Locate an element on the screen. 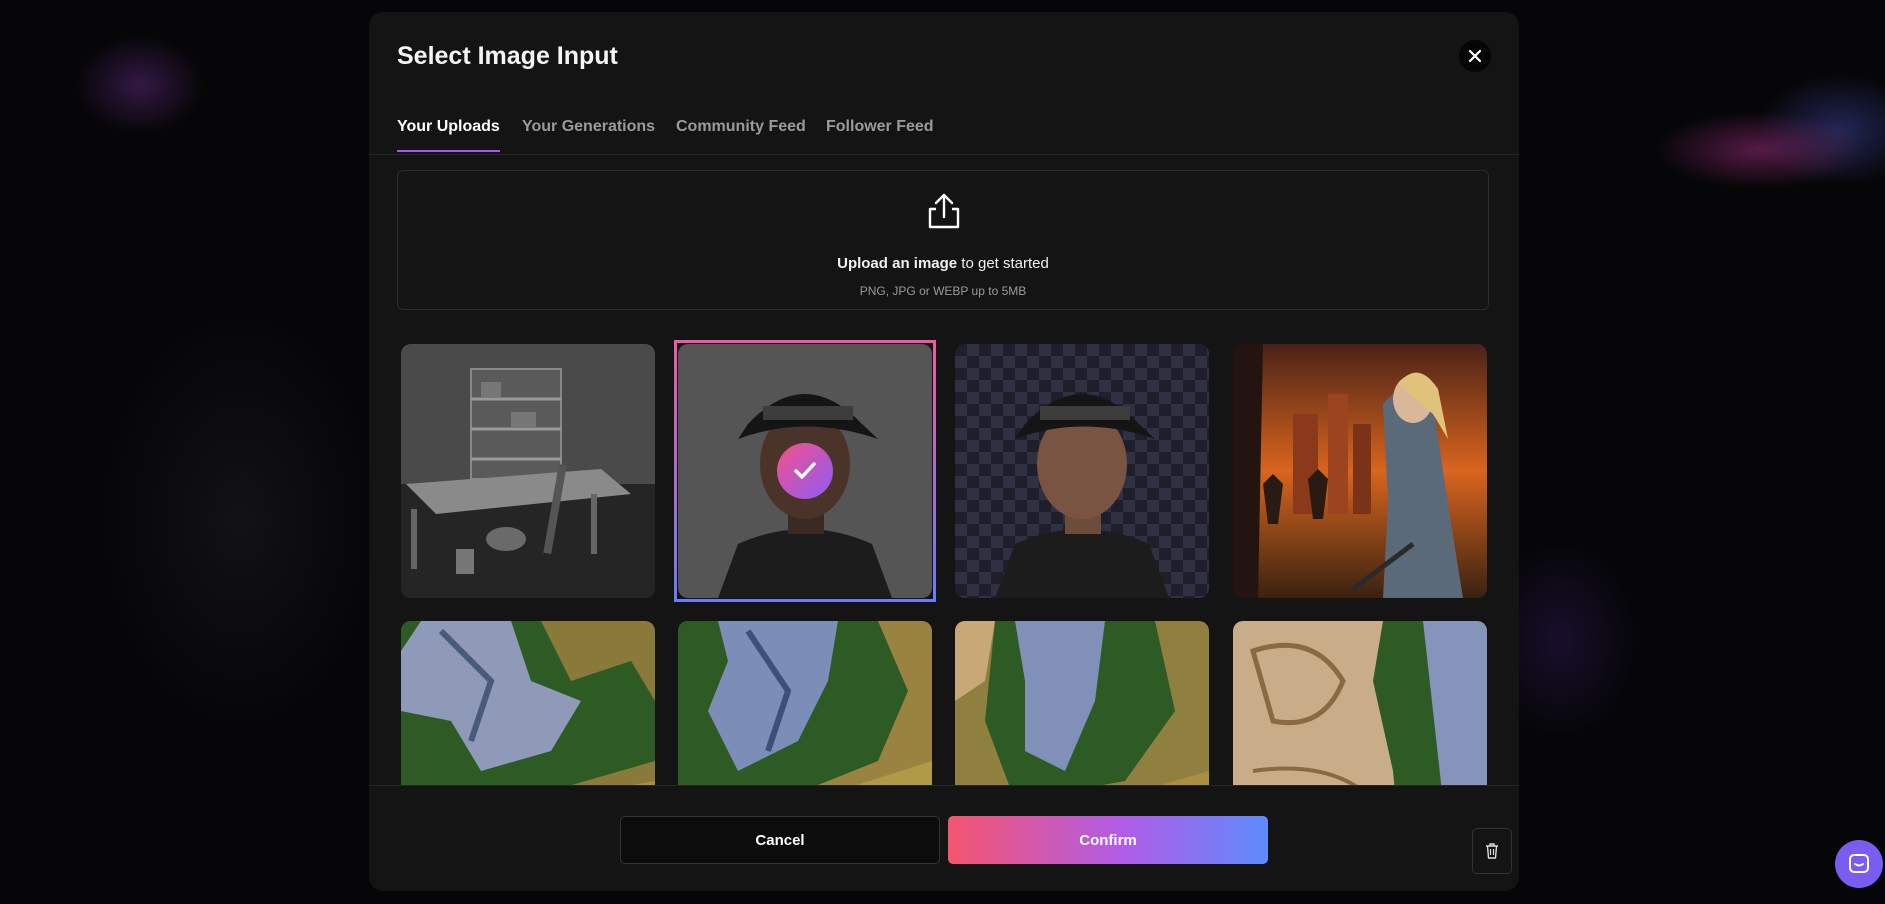 This screenshot has height=904, width=1885. tab-your-uploads: Your Uploads is located at coordinates (448, 135).